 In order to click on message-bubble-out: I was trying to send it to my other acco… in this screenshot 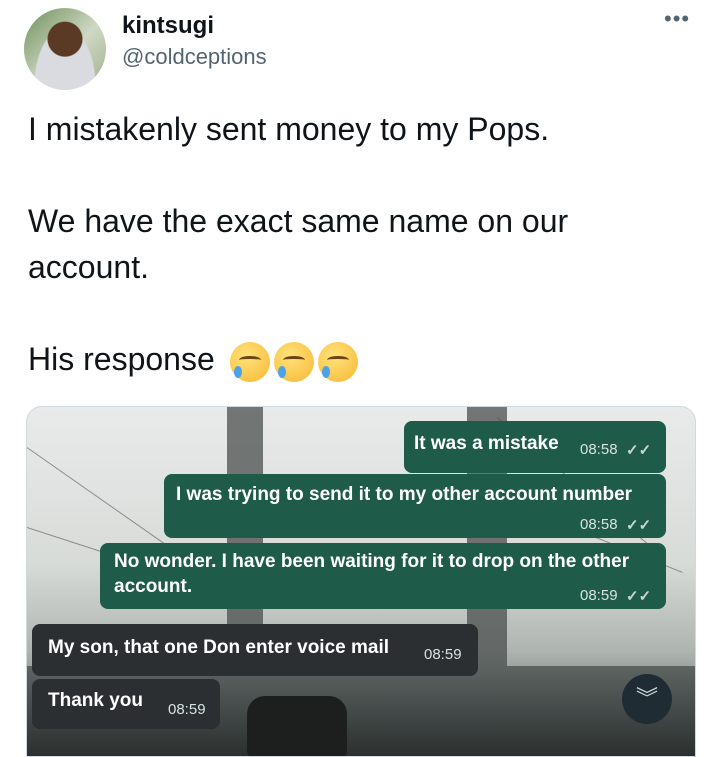, I will do `click(415, 506)`.